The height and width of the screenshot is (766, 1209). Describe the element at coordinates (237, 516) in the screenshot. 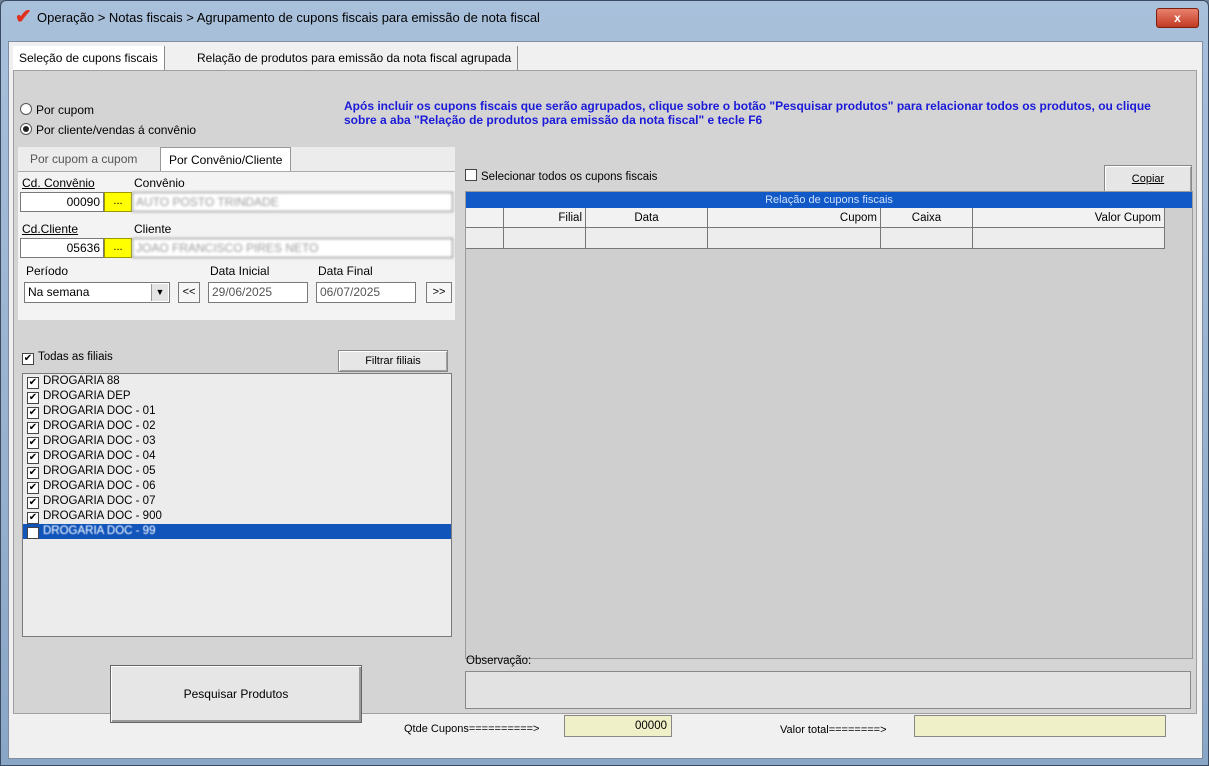

I see `list-item: ✔ DROGARIA DOC - 900` at that location.